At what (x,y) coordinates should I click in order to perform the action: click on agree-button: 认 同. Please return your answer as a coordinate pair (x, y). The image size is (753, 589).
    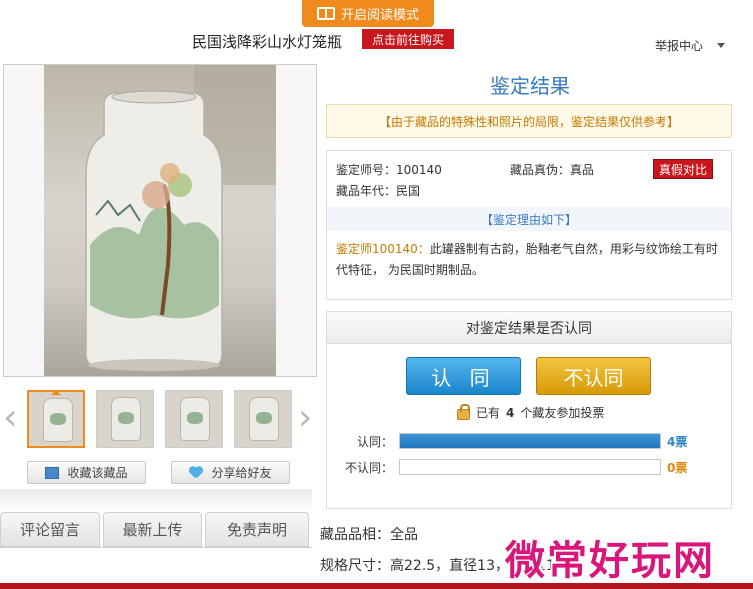
    Looking at the image, I should click on (463, 376).